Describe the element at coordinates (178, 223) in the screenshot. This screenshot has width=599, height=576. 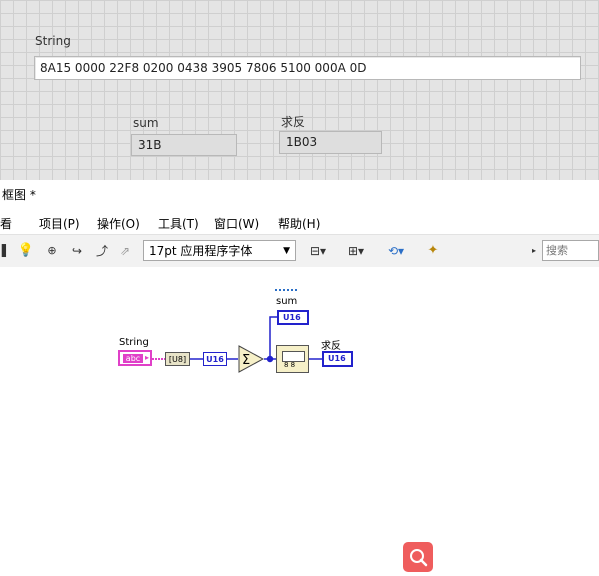
I see `menu-item-tools: 工具(T)` at that location.